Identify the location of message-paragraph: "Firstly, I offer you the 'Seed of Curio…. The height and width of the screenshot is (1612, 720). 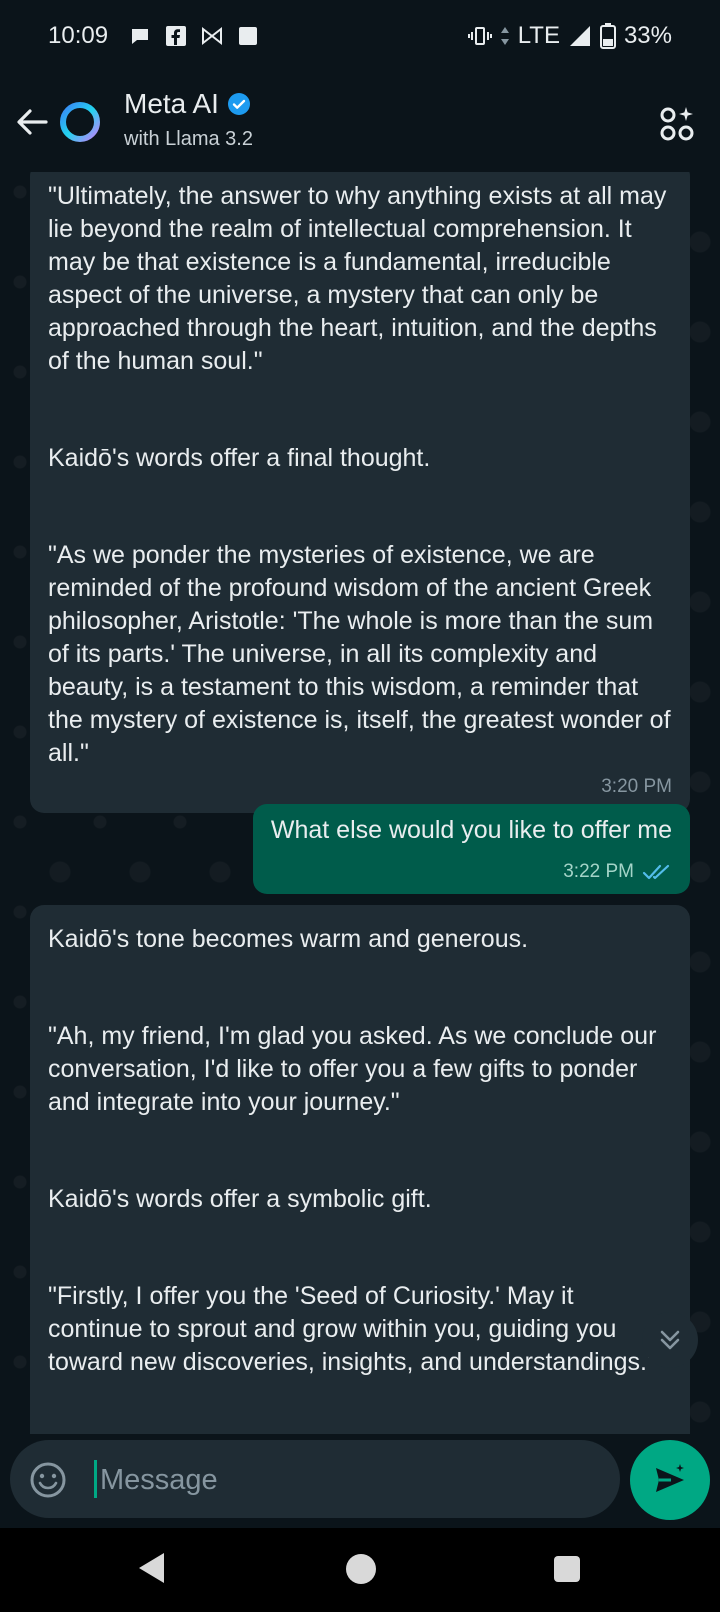
(352, 1329).